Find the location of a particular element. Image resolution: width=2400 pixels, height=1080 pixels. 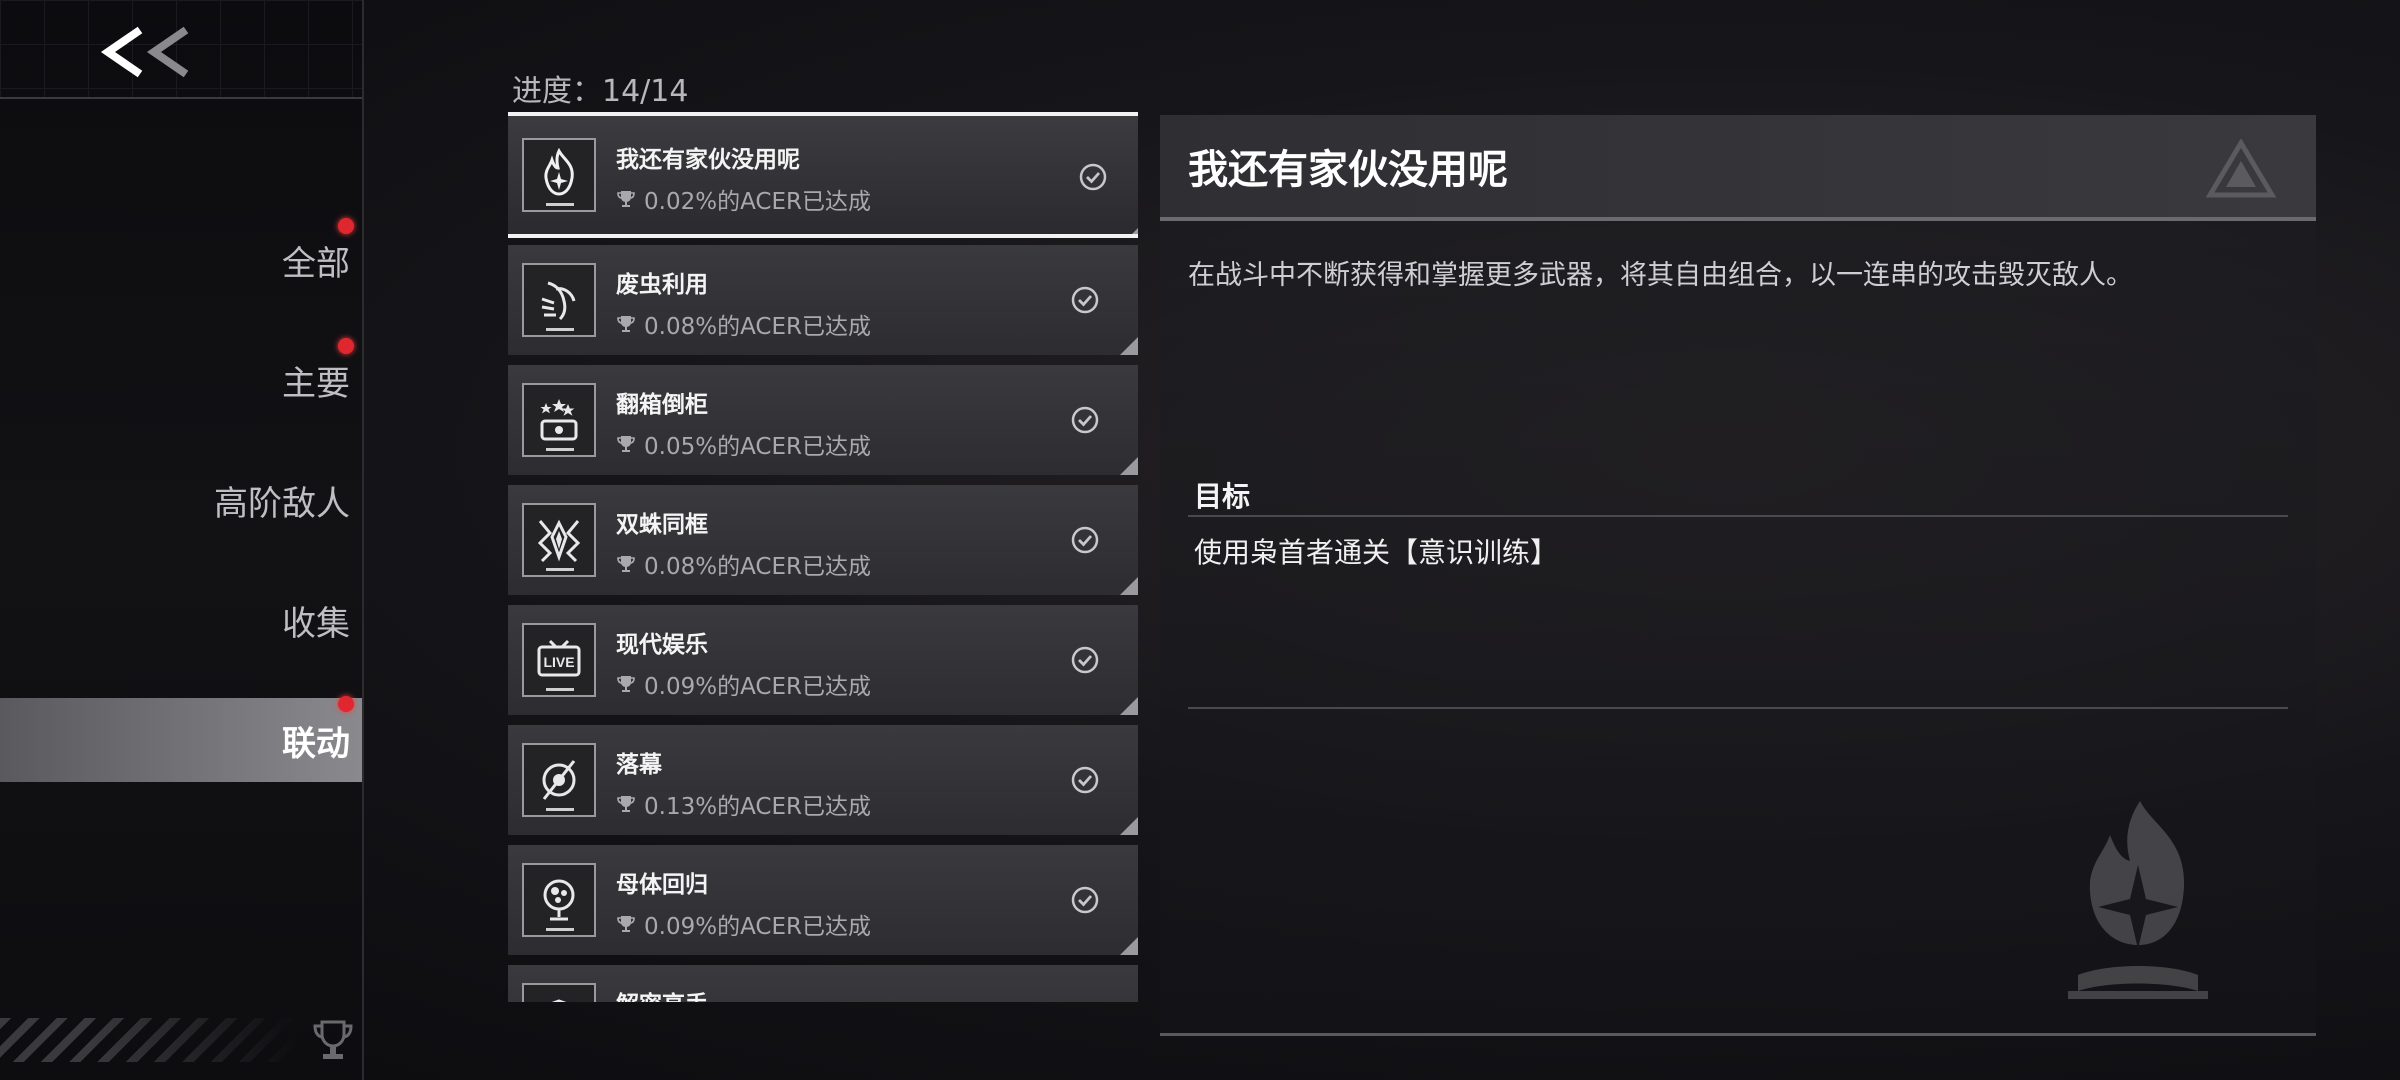

back-button is located at coordinates (148, 52).